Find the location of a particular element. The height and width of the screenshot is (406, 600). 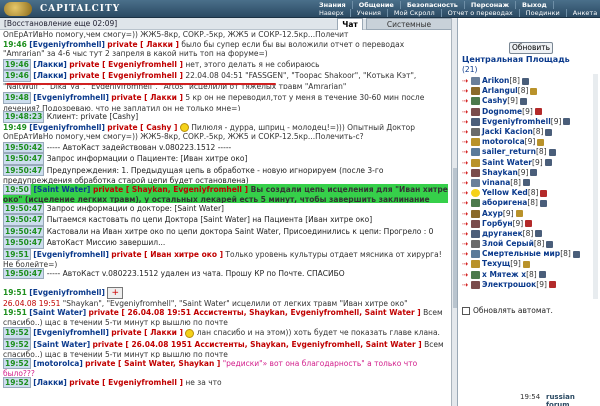

user-row: ⇢ Jacki Kacion [8] is located at coordinates (530, 132).